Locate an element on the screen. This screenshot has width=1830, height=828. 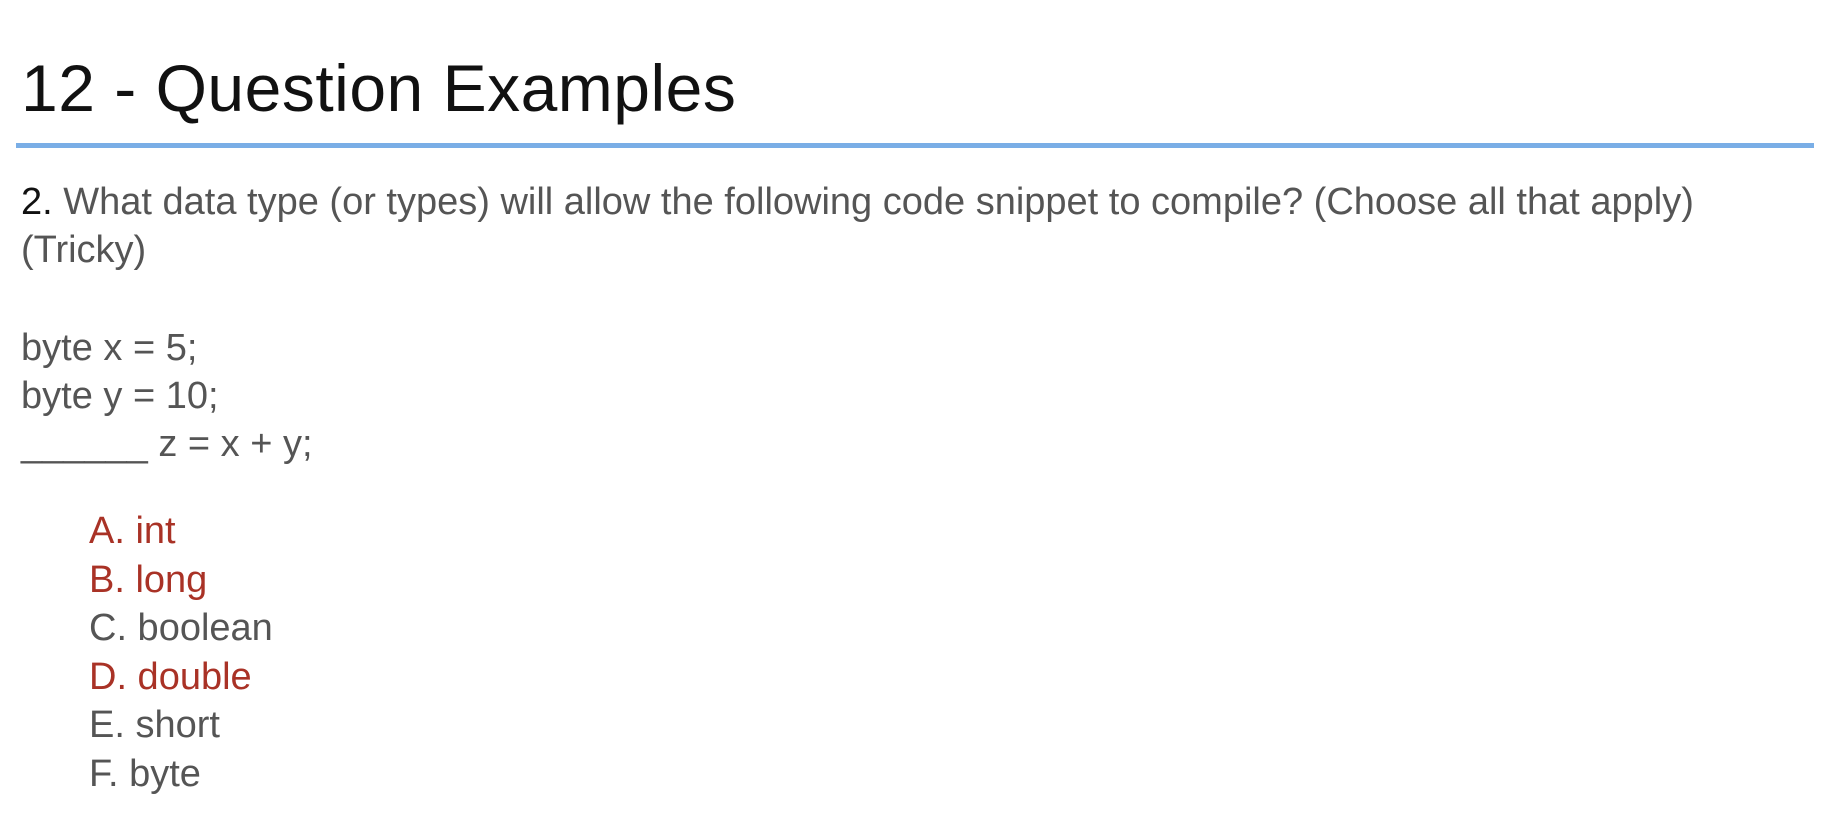
code-line: ______ z = x + y; is located at coordinates (167, 444).